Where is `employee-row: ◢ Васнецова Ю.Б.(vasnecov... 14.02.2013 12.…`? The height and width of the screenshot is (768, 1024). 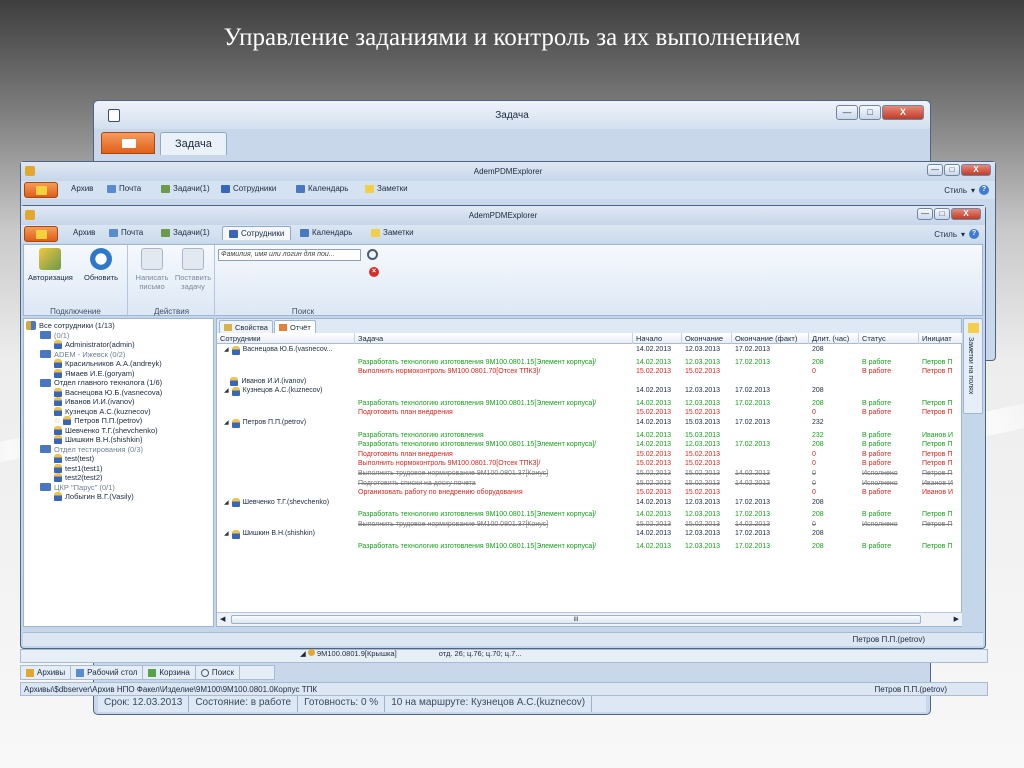 employee-row: ◢ Васнецова Ю.Б.(vasnecov... 14.02.2013 12.… is located at coordinates (589, 350).